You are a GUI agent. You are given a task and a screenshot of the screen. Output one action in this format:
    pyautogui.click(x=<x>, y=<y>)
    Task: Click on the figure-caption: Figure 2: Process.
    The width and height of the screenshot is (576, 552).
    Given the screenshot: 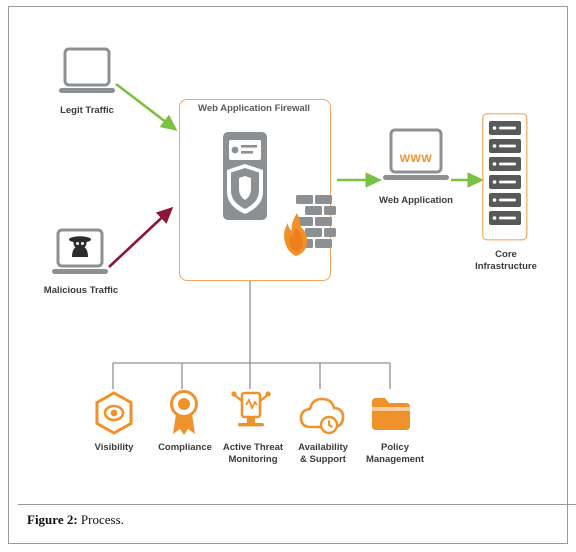 What is the action you would take?
    pyautogui.click(x=297, y=520)
    